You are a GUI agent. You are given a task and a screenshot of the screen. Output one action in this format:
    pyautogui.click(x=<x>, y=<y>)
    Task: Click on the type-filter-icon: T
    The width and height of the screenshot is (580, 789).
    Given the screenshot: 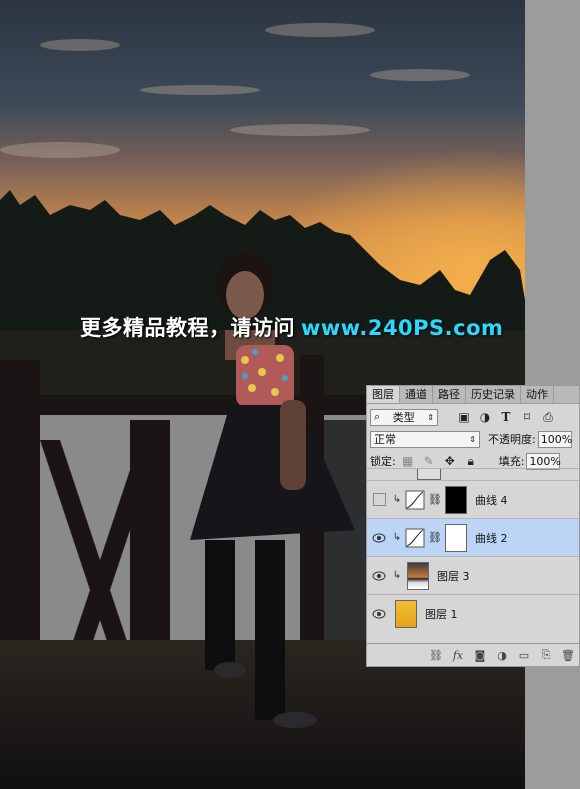 What is the action you would take?
    pyautogui.click(x=506, y=417)
    